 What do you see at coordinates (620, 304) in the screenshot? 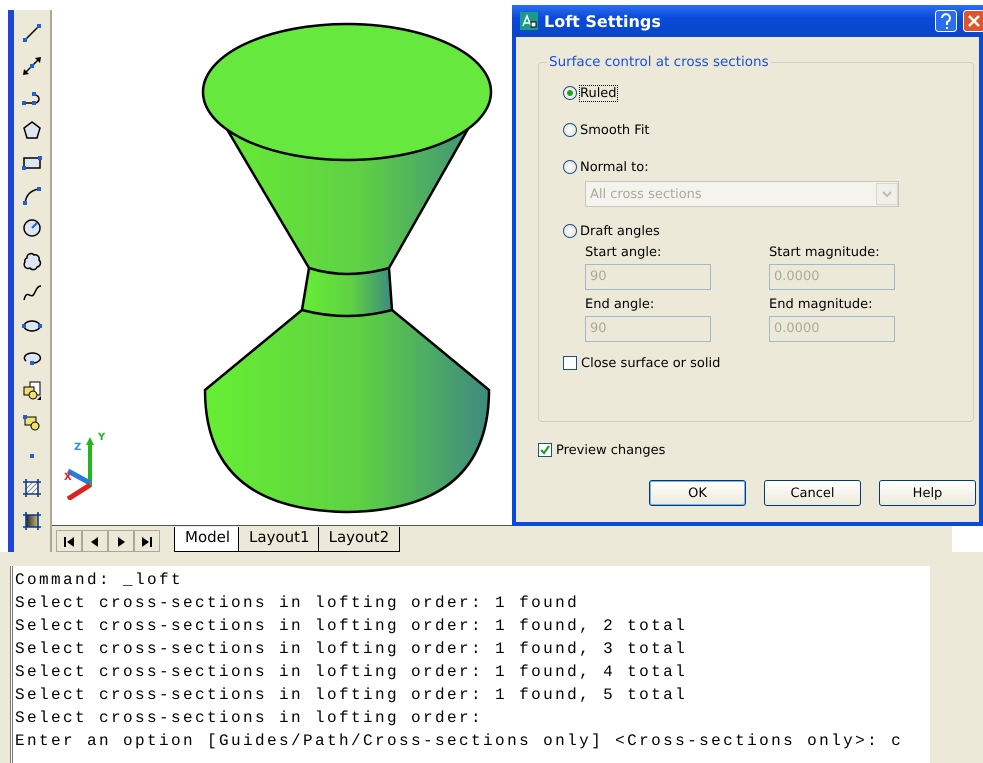
I see `field-label: End angle:` at bounding box center [620, 304].